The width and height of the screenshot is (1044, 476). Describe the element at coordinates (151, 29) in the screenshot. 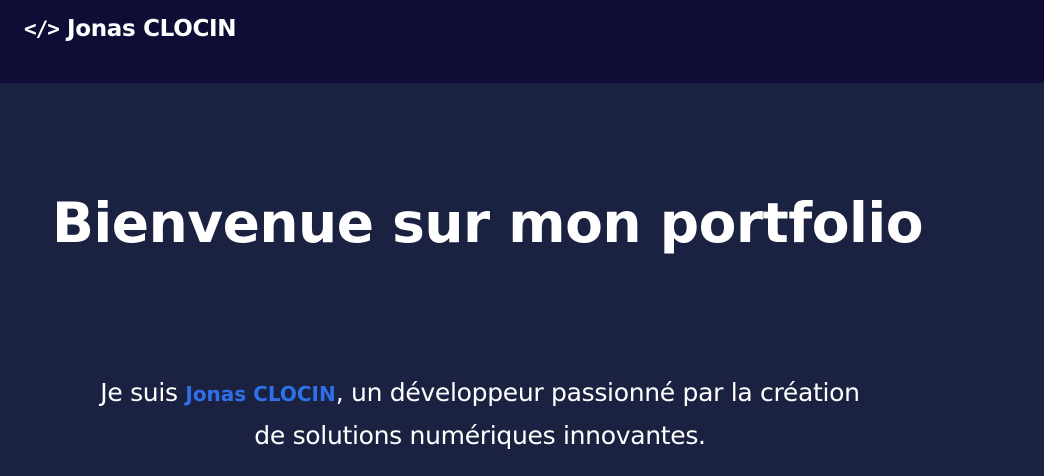

I see `brand-name: Jonas CLOCIN` at that location.